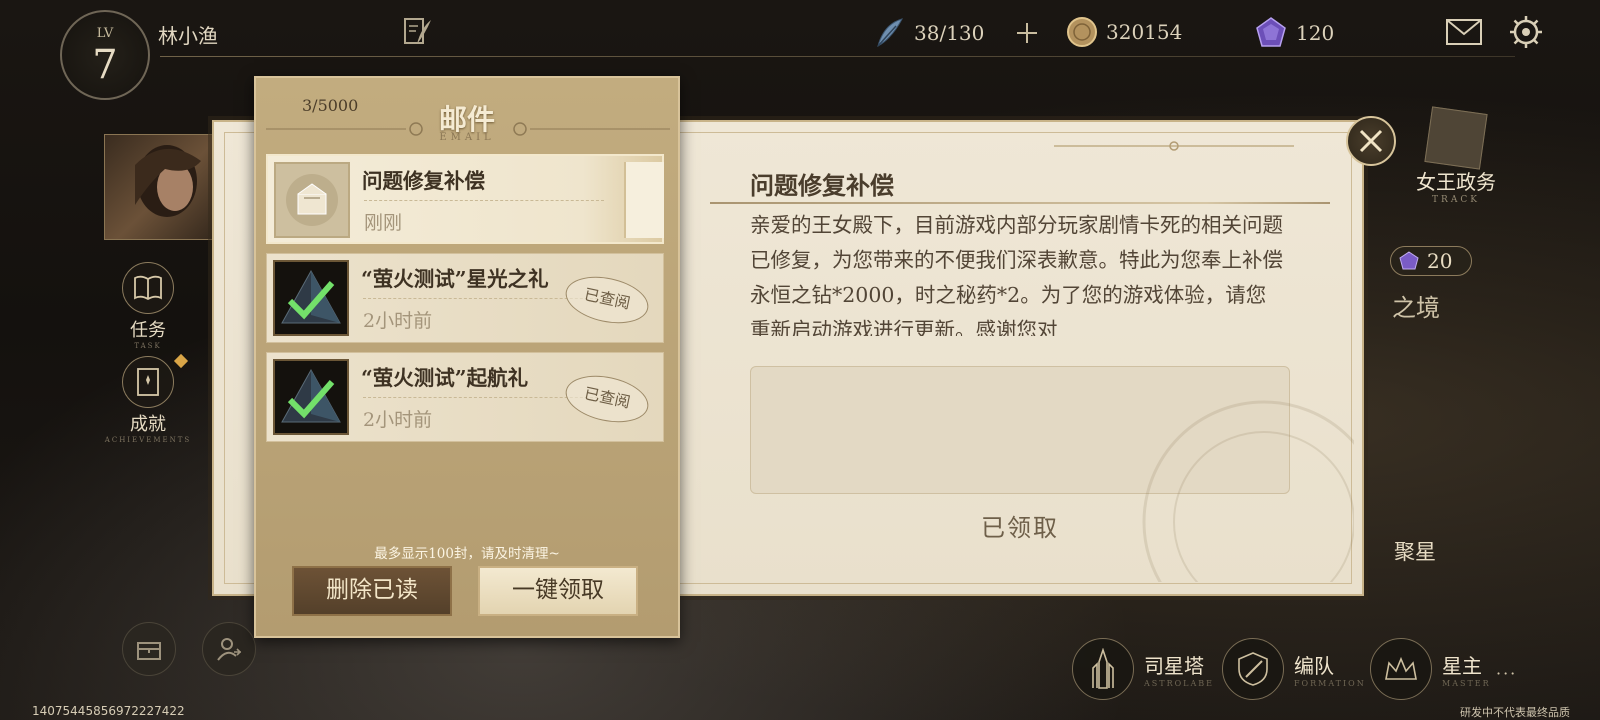  What do you see at coordinates (1103, 669) in the screenshot?
I see `tower-icon` at bounding box center [1103, 669].